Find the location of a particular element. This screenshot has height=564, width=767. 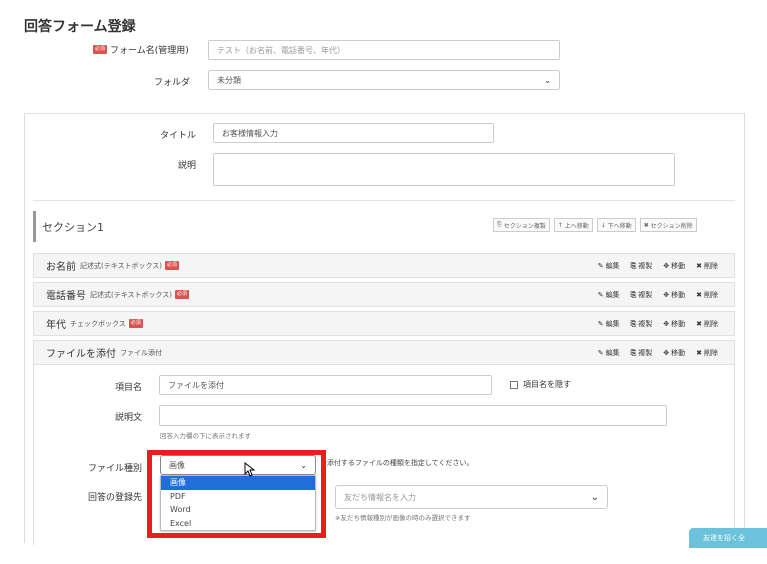

dest-select: 友だち情報名を入力 ⌄ is located at coordinates (471, 497).